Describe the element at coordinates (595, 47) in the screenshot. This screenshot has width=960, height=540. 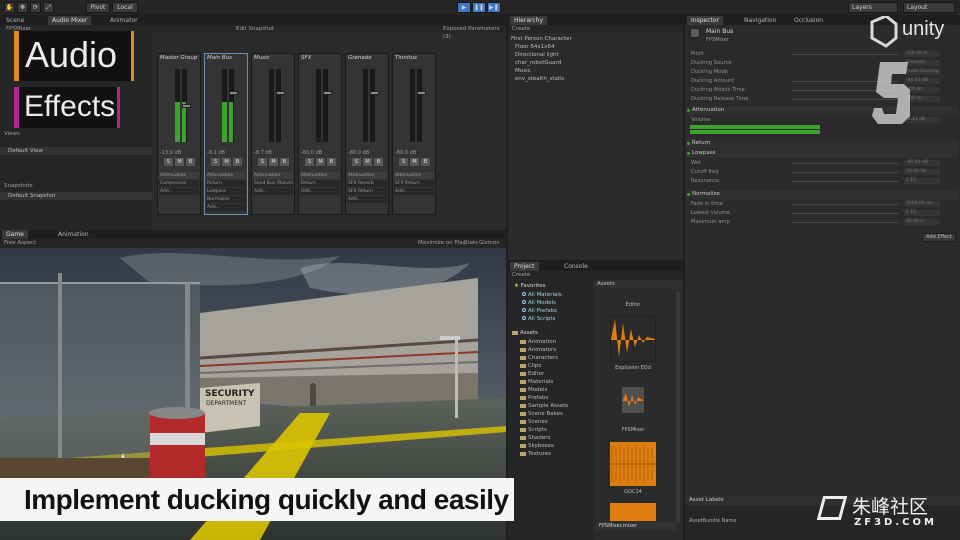
I see `hierarchy-item: Floor 64x1x64` at that location.